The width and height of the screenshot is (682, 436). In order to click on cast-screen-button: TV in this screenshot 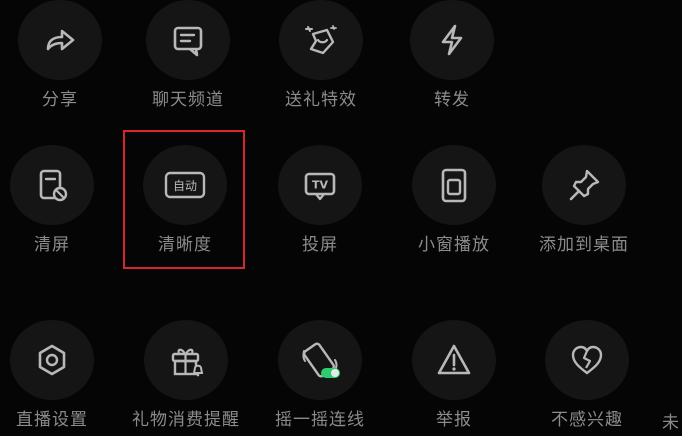, I will do `click(320, 185)`.